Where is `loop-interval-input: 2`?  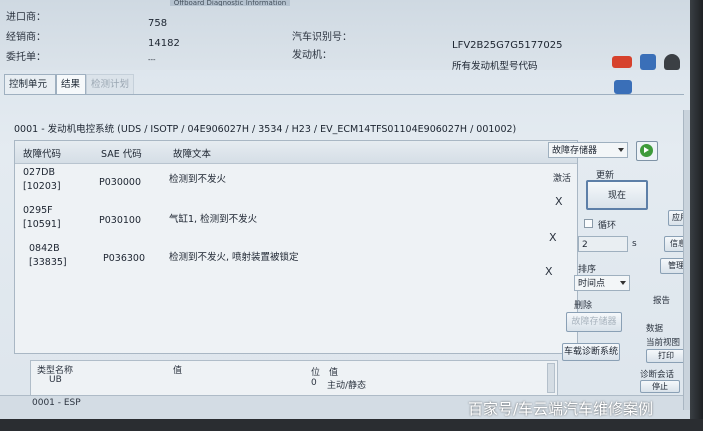
loop-interval-input: 2 is located at coordinates (603, 244).